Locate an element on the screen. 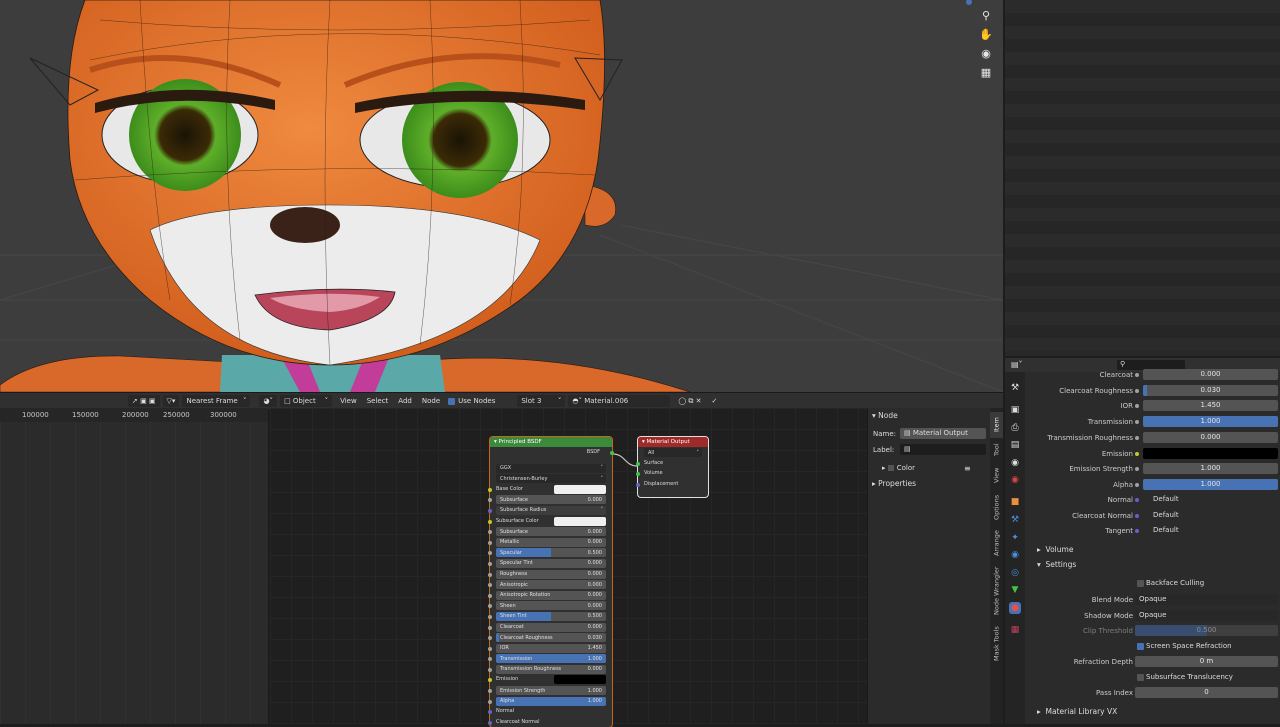 The height and width of the screenshot is (727, 1280). subsurface-method-select: Christensen-Burley ˅ is located at coordinates (551, 479).